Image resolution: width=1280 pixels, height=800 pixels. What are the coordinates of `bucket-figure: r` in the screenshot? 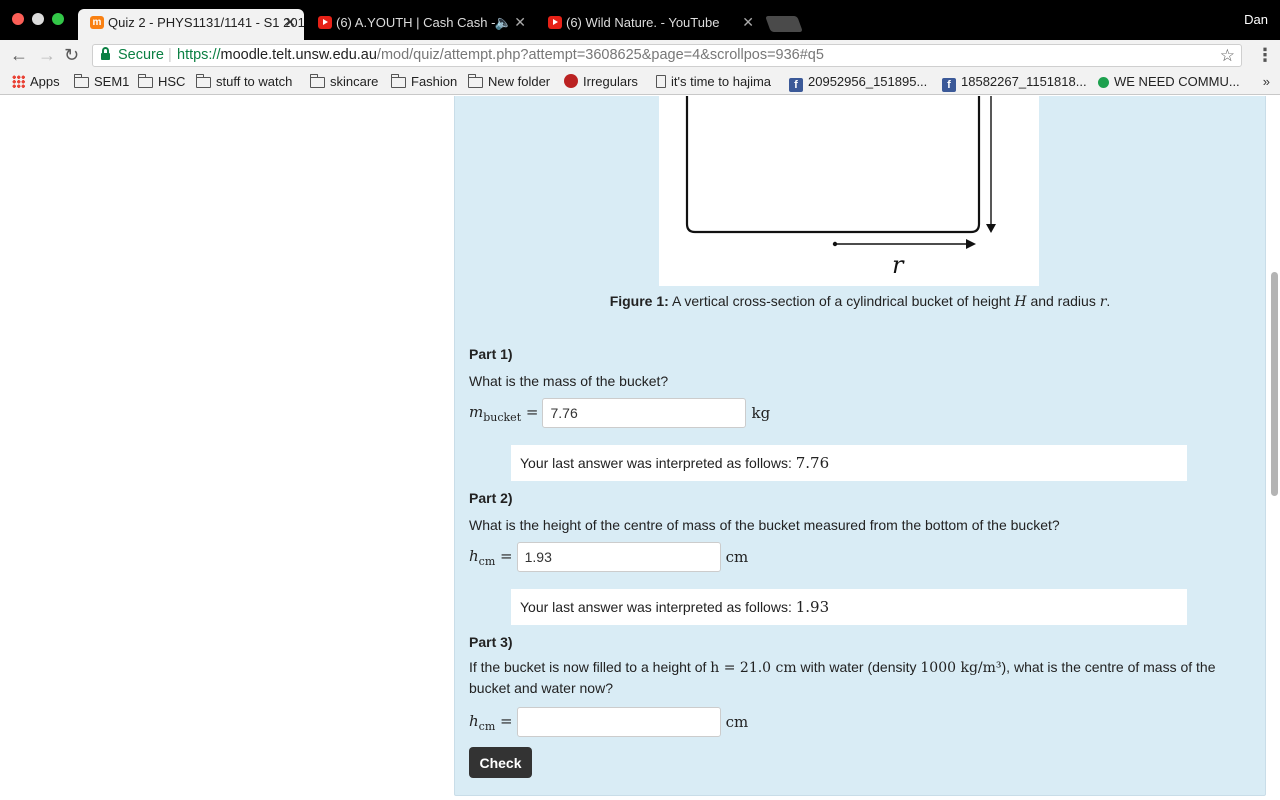 It's located at (849, 191).